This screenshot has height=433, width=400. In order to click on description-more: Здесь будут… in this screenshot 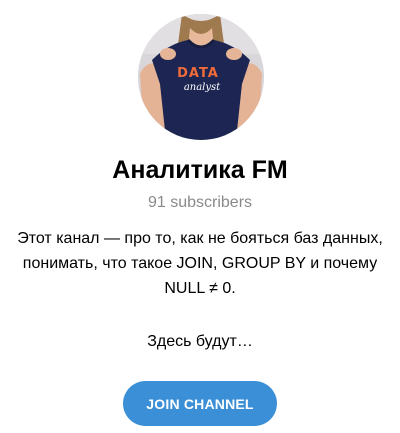, I will do `click(200, 341)`.